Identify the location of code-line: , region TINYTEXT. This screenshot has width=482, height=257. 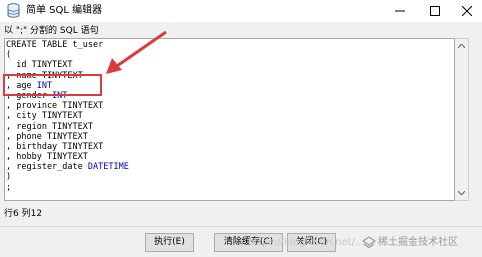
(67, 127).